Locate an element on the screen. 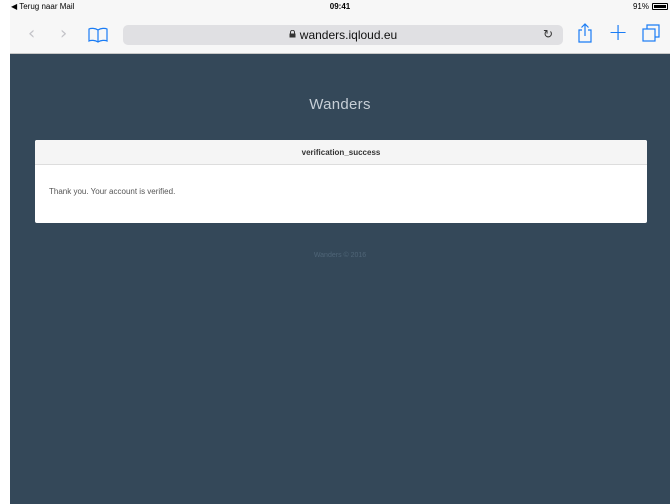  reload-icon: ↻ is located at coordinates (548, 34).